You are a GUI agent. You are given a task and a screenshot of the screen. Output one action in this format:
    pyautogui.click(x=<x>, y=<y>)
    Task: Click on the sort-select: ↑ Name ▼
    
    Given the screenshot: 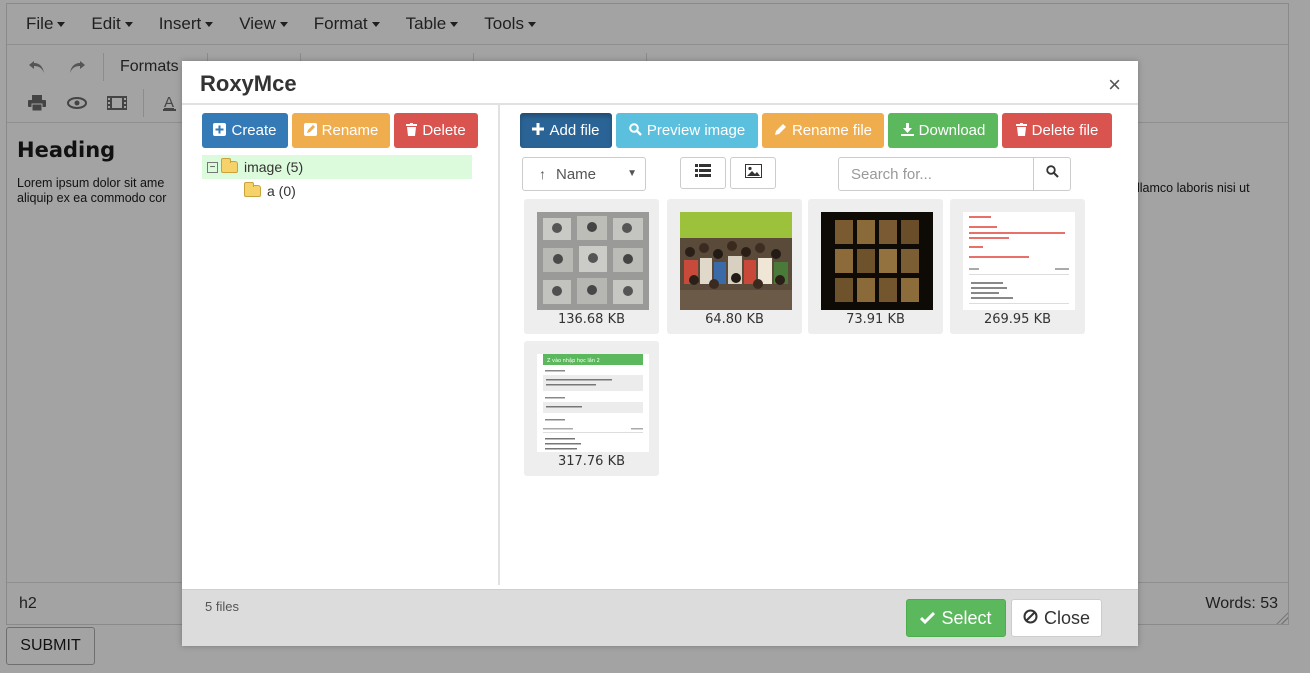 What is the action you would take?
    pyautogui.click(x=584, y=174)
    